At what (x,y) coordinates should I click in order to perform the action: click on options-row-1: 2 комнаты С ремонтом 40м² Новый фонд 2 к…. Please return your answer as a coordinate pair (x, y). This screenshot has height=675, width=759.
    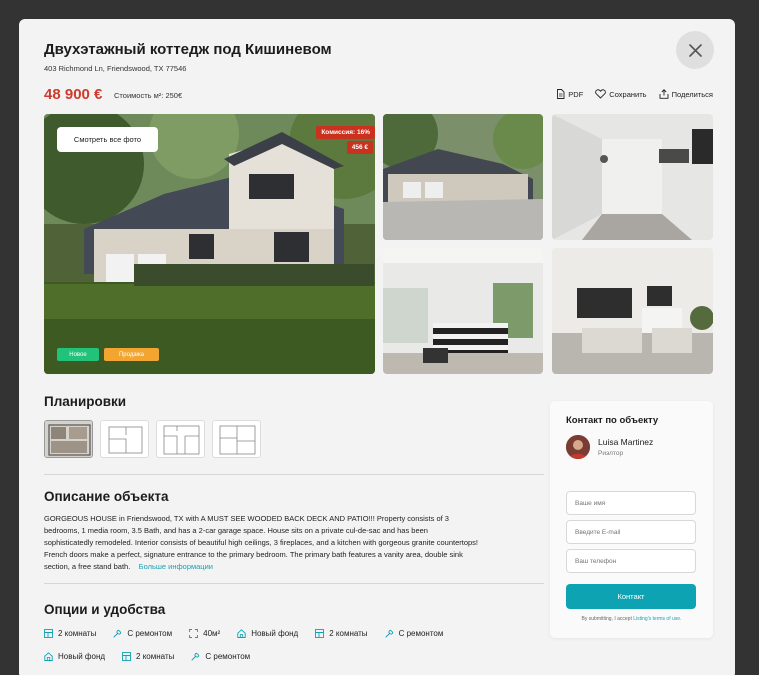
    Looking at the image, I should click on (243, 633).